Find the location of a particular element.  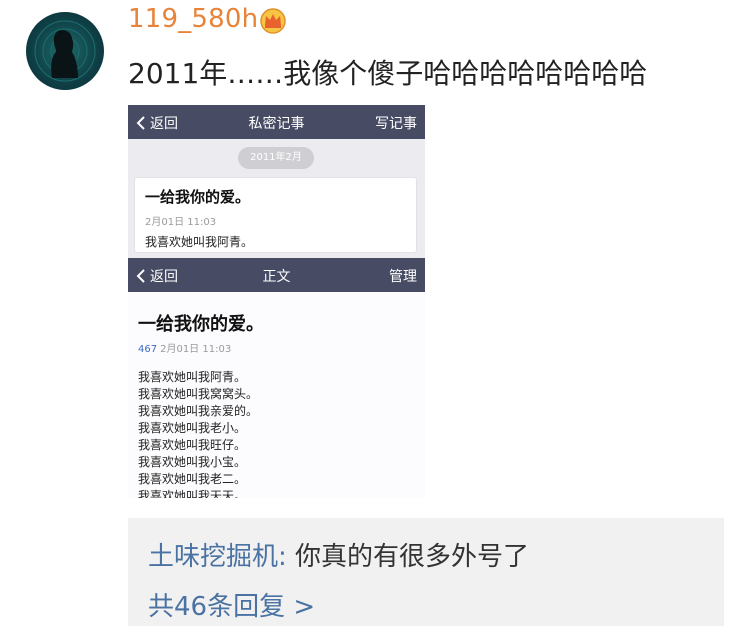

list-navbar: 返回 私密记事 写记事 is located at coordinates (276, 122).